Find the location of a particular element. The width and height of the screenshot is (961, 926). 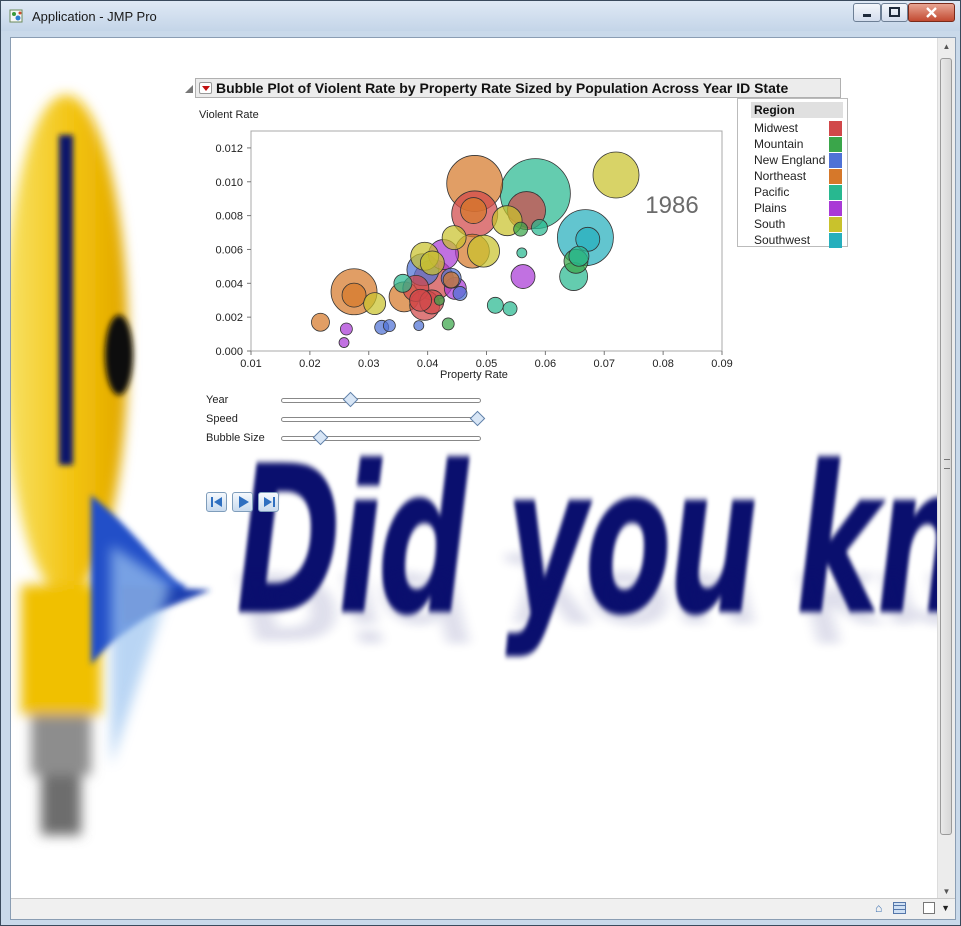

y-tick-label: 0.000 is located at coordinates (229, 352).